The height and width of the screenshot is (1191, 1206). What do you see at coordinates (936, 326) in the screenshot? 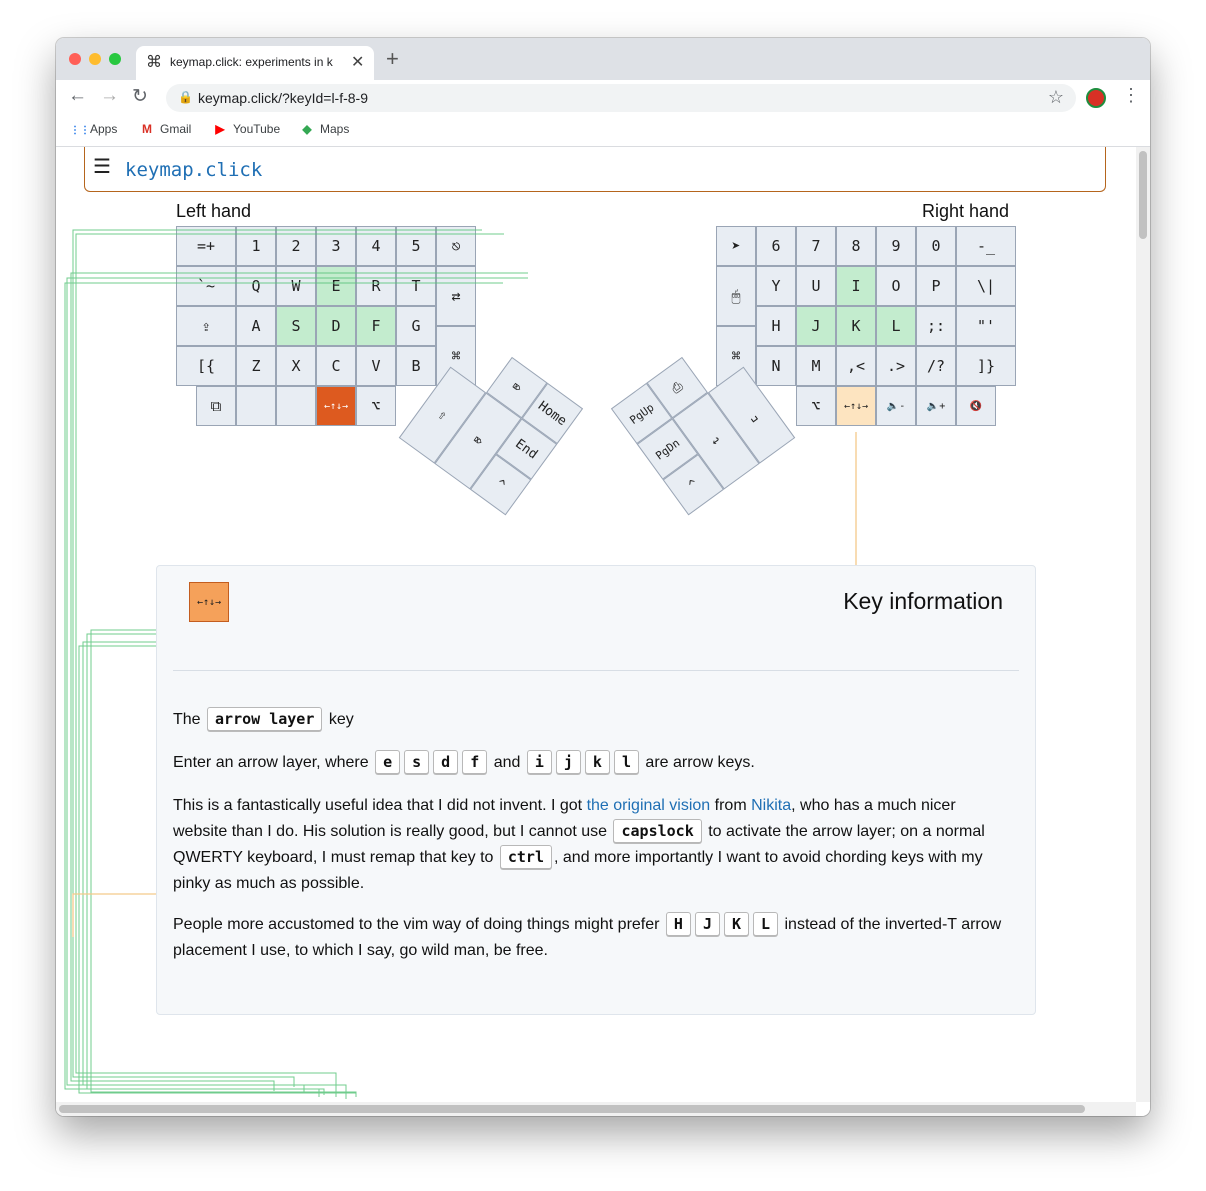
I see `key: ;:` at bounding box center [936, 326].